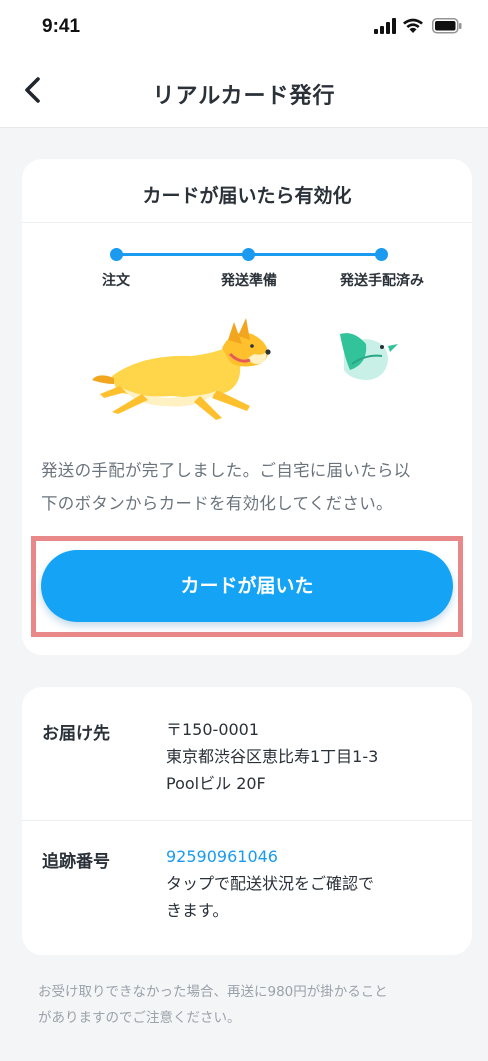 The height and width of the screenshot is (1061, 488). I want to click on navigation-bar: リアルカード発行, so click(244, 92).